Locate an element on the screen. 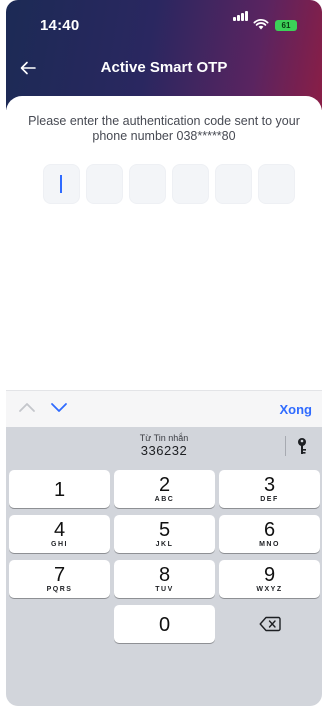  keyboard-accessory-bar: Xong is located at coordinates (164, 408).